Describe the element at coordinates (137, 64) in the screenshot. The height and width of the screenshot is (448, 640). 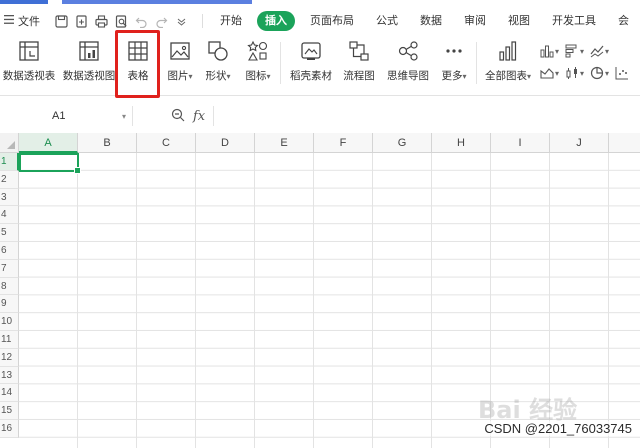
I see `table-button-highlight` at that location.